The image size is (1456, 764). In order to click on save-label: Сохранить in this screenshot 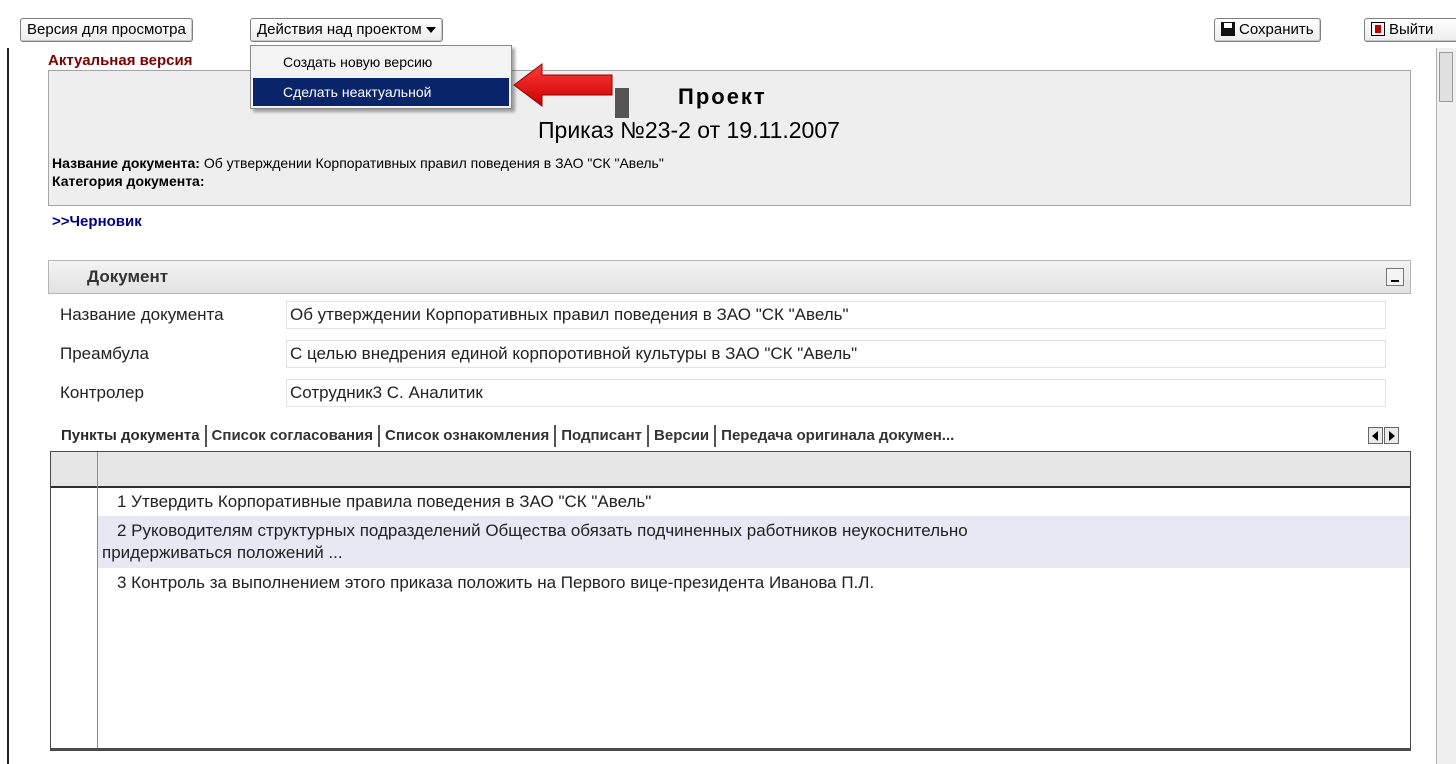, I will do `click(1276, 29)`.